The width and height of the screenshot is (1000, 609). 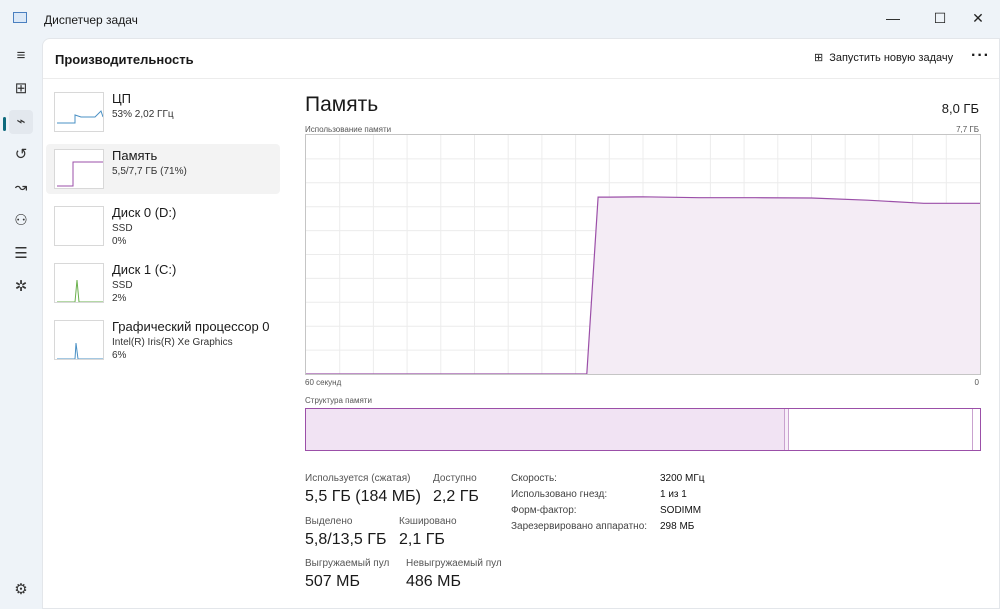 I want to click on sidebar-item-name: Память, so click(x=135, y=155).